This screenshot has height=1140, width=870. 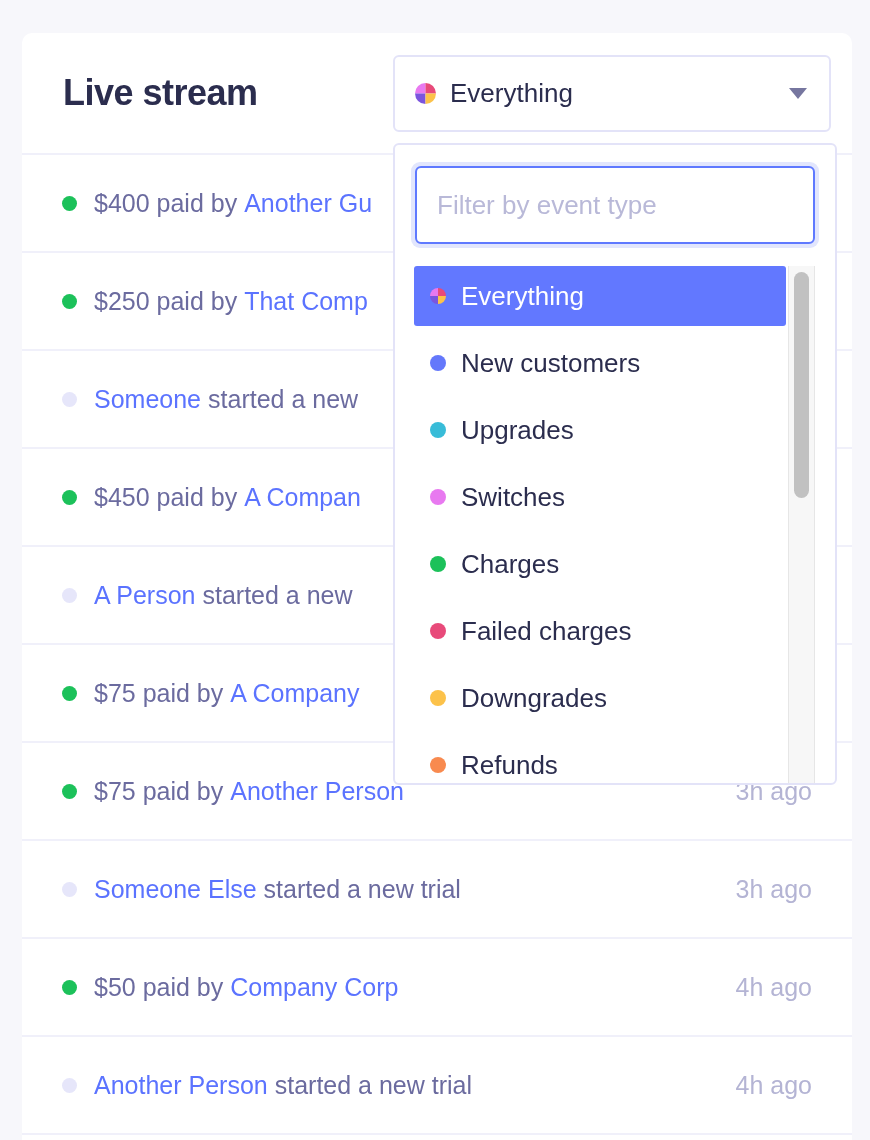 What do you see at coordinates (600, 296) in the screenshot?
I see `menu-option: Everything` at bounding box center [600, 296].